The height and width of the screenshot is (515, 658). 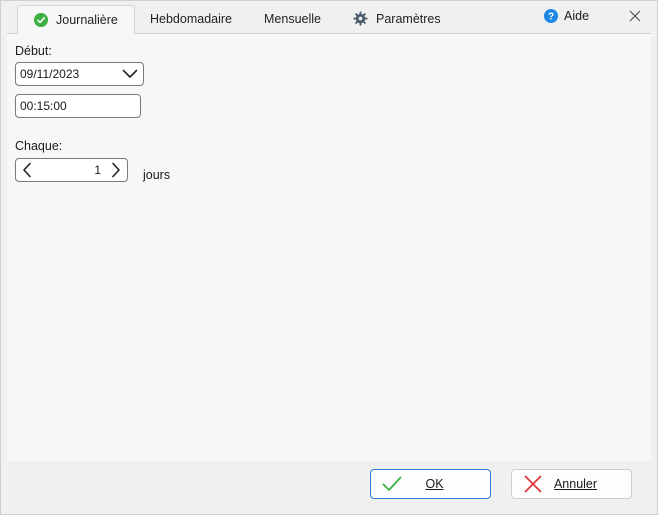 I want to click on tab-weekly-label: Hebdomadaire, so click(x=191, y=18).